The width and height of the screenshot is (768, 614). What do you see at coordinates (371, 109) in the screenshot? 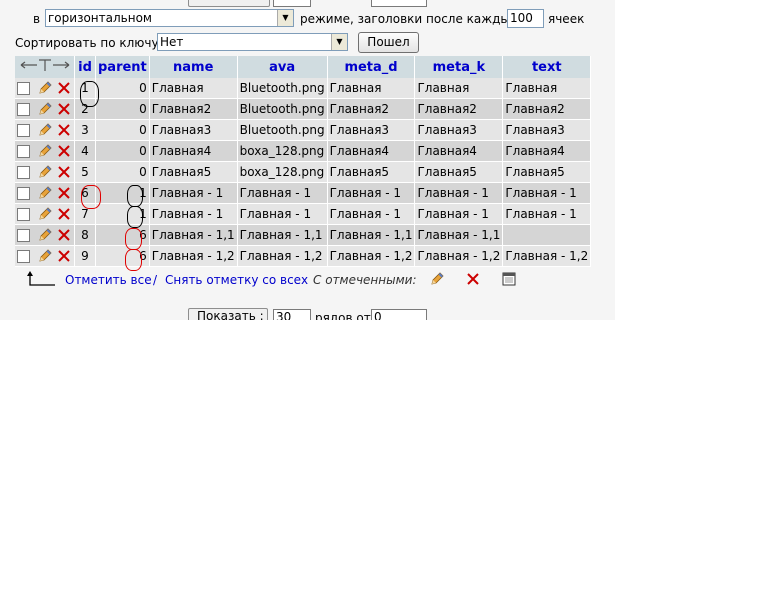
I see `cell-meta-d: Главная2` at bounding box center [371, 109].